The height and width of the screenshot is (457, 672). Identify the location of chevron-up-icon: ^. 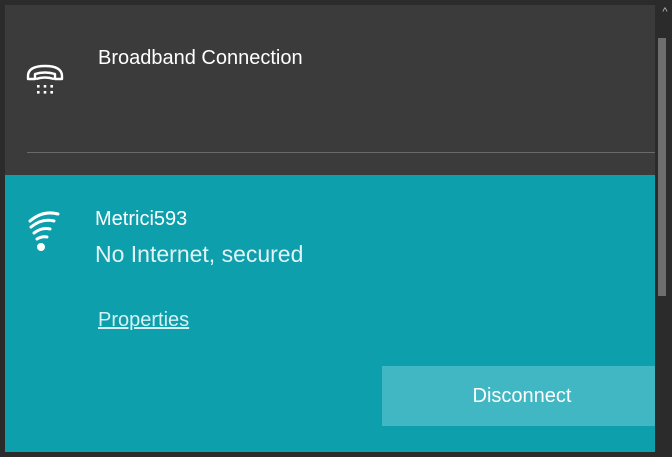
(665, 12).